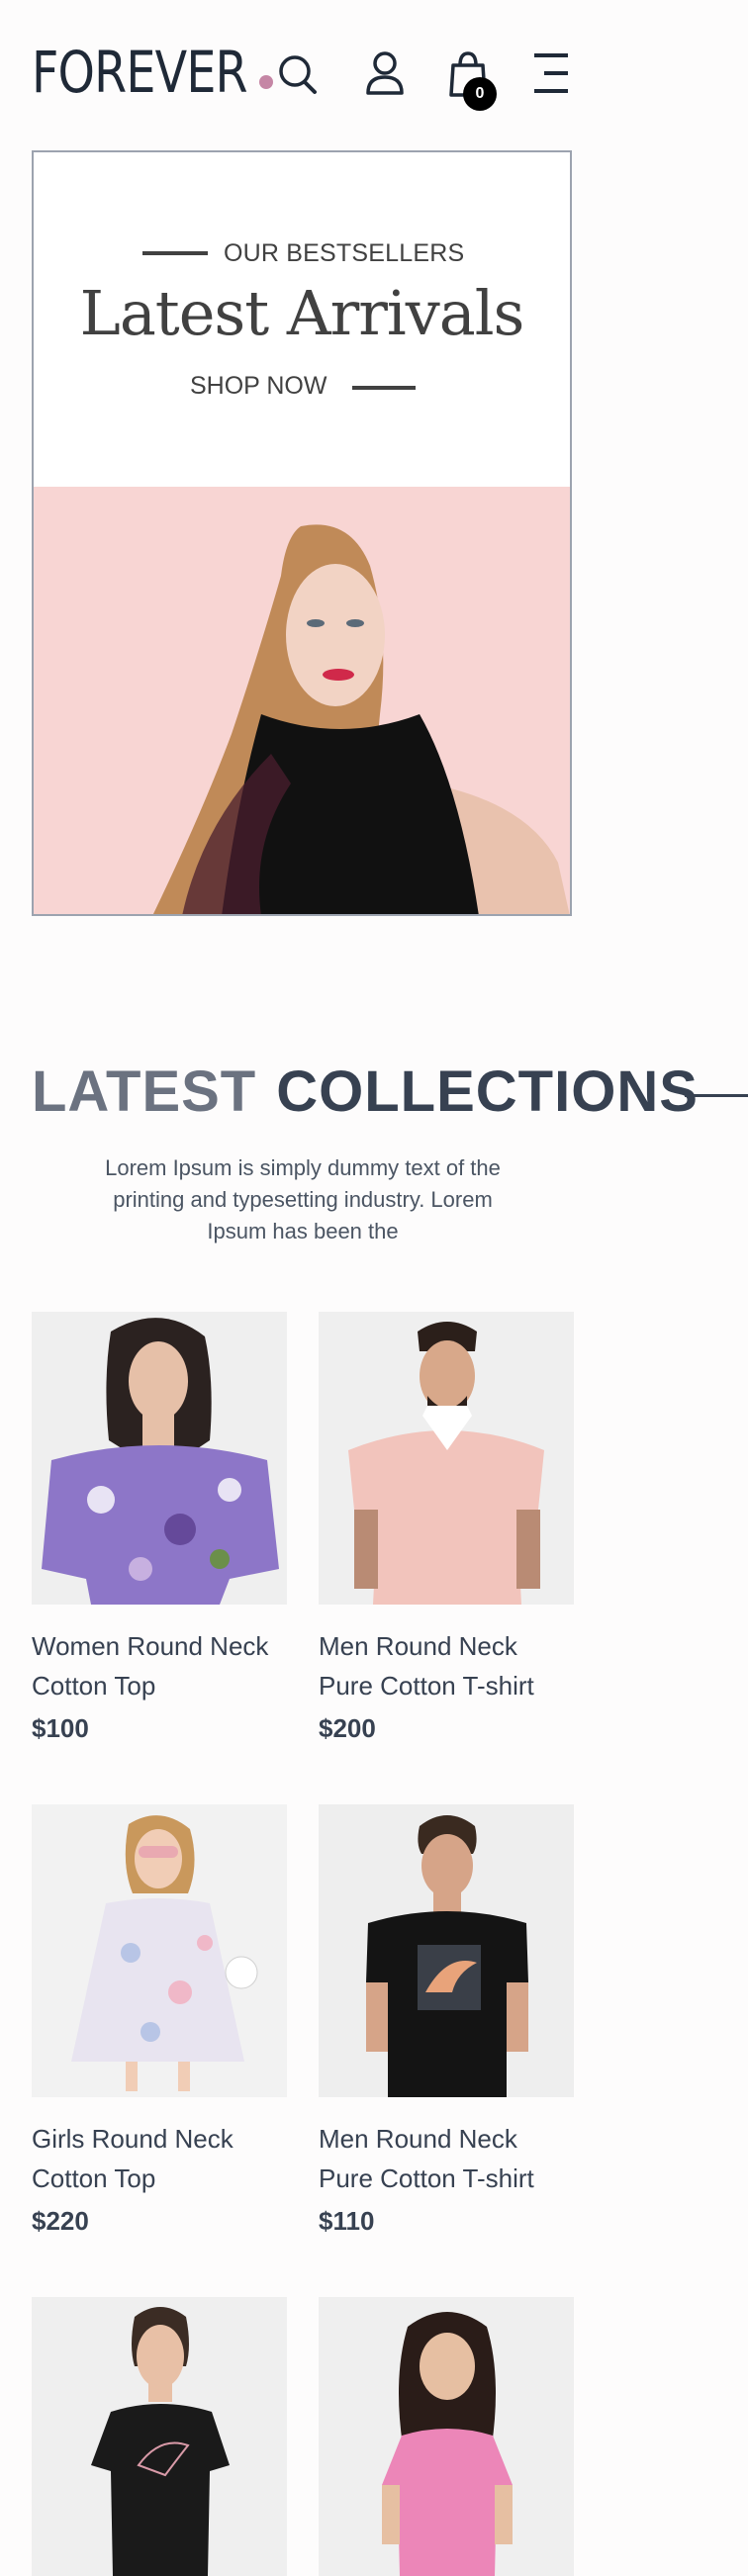 Image resolution: width=748 pixels, height=2576 pixels. What do you see at coordinates (480, 94) in the screenshot?
I see `cart-count-badge: 0` at bounding box center [480, 94].